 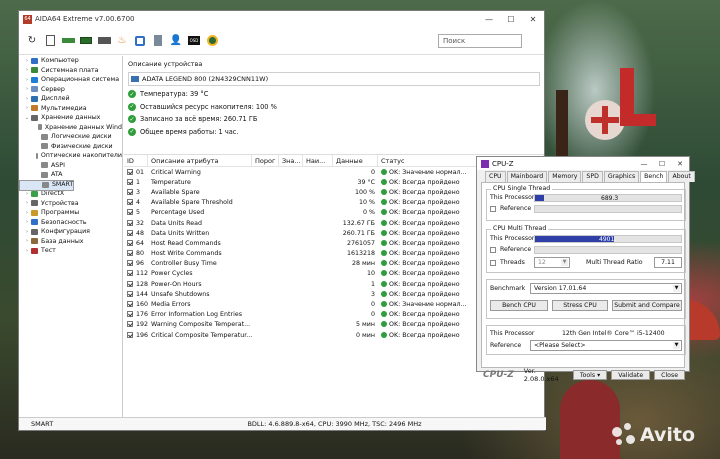 I want to click on tree-item: › Безопасность, so click(x=70, y=223).